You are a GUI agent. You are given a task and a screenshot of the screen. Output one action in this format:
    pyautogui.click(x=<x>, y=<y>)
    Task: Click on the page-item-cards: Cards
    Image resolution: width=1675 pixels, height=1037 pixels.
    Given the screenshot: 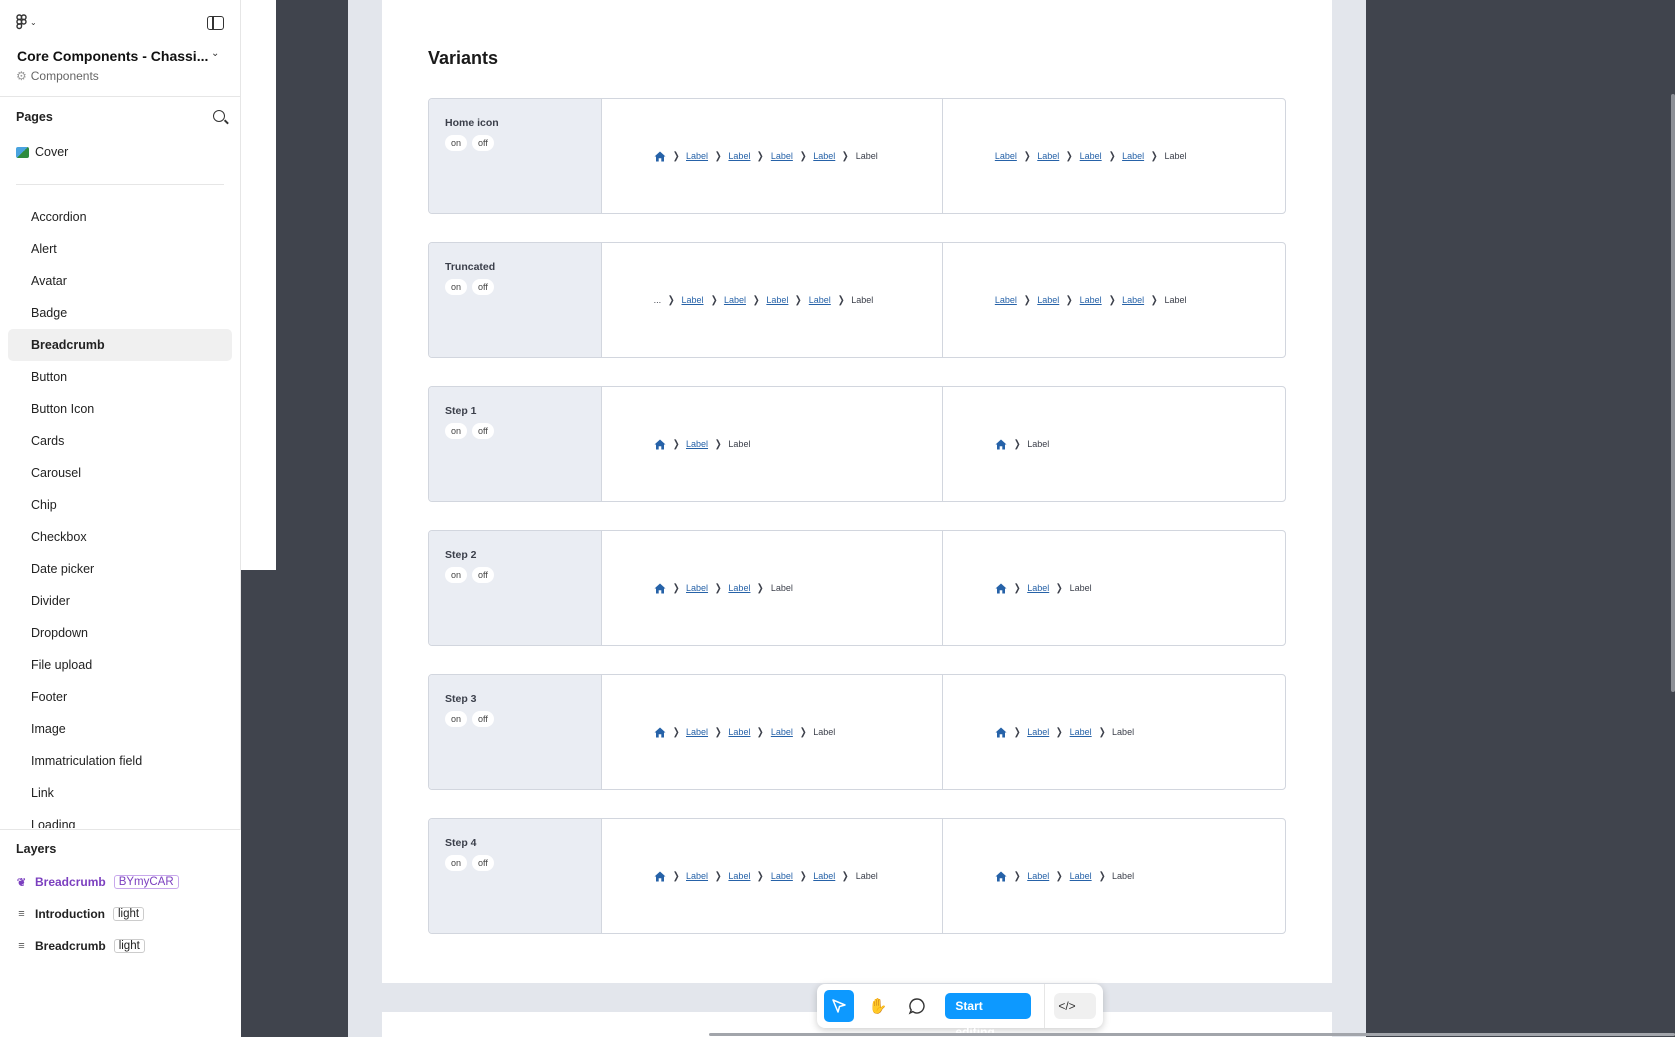 What is the action you would take?
    pyautogui.click(x=120, y=441)
    